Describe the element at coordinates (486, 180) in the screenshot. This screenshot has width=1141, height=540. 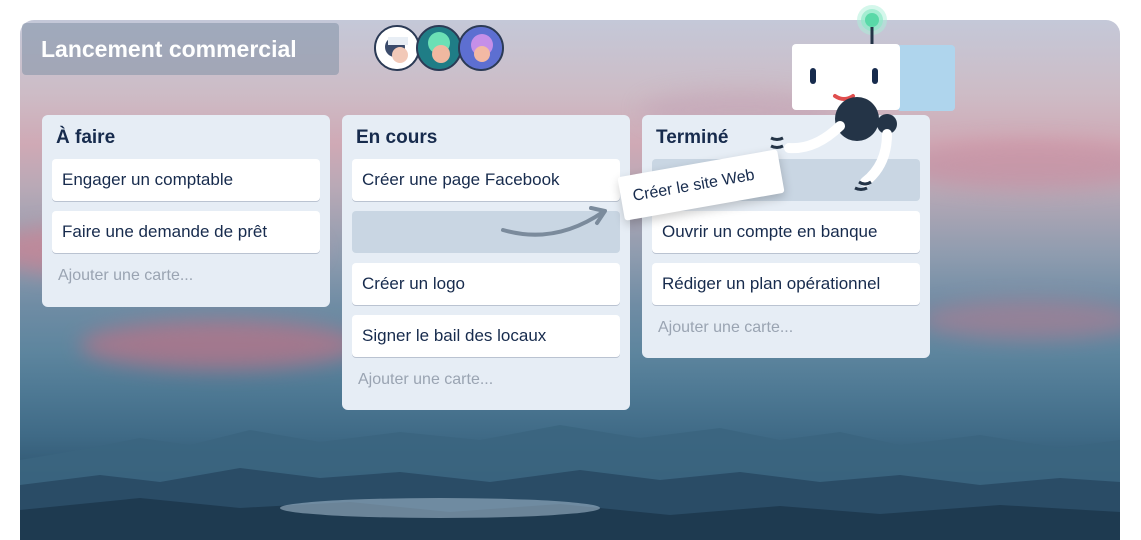
I see `card: Créer une page Facebook` at that location.